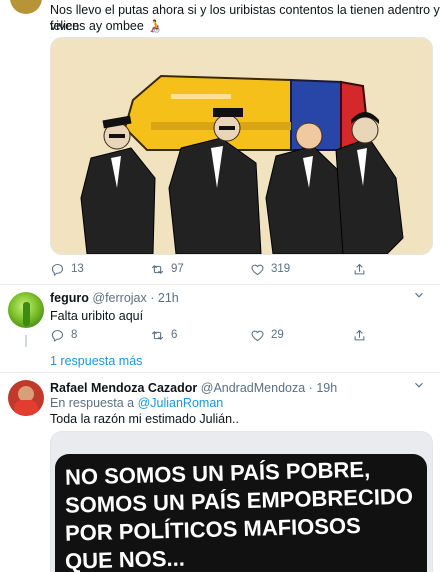 This screenshot has height=572, width=440. I want to click on like-count: 29, so click(277, 335).